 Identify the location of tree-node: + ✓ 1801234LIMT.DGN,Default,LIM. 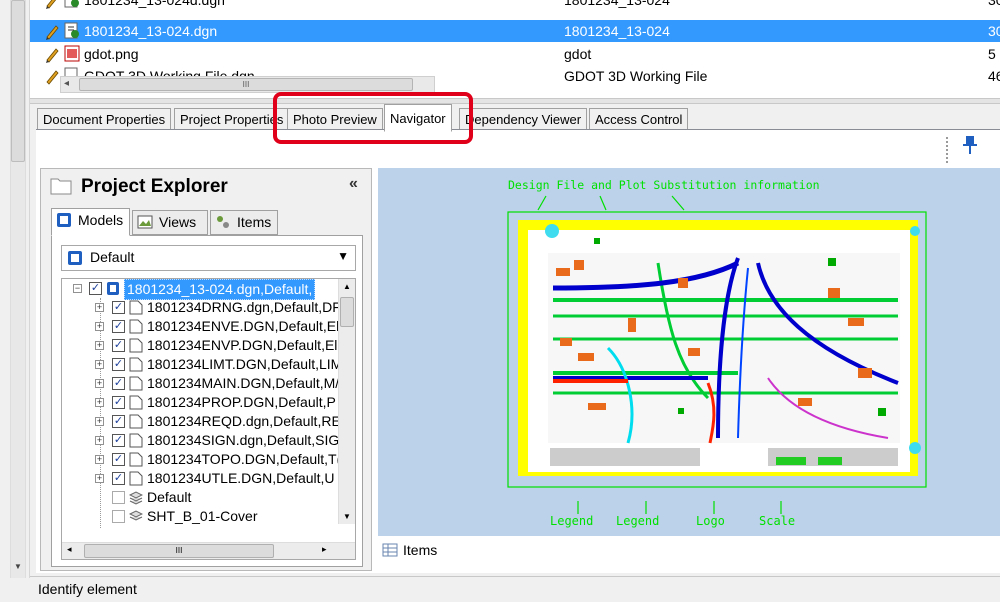
(202, 364).